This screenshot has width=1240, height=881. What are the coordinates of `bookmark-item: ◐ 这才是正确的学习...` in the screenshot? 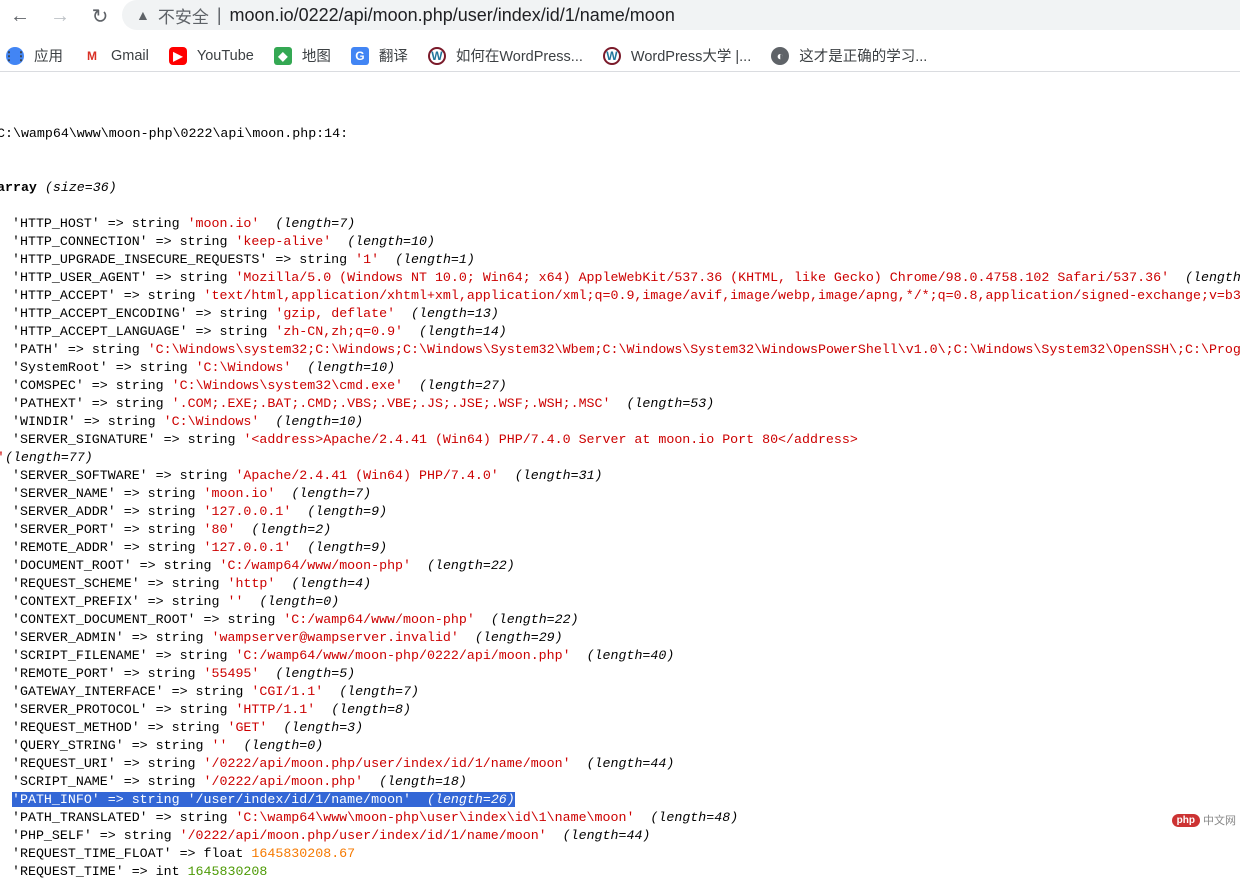 It's located at (849, 55).